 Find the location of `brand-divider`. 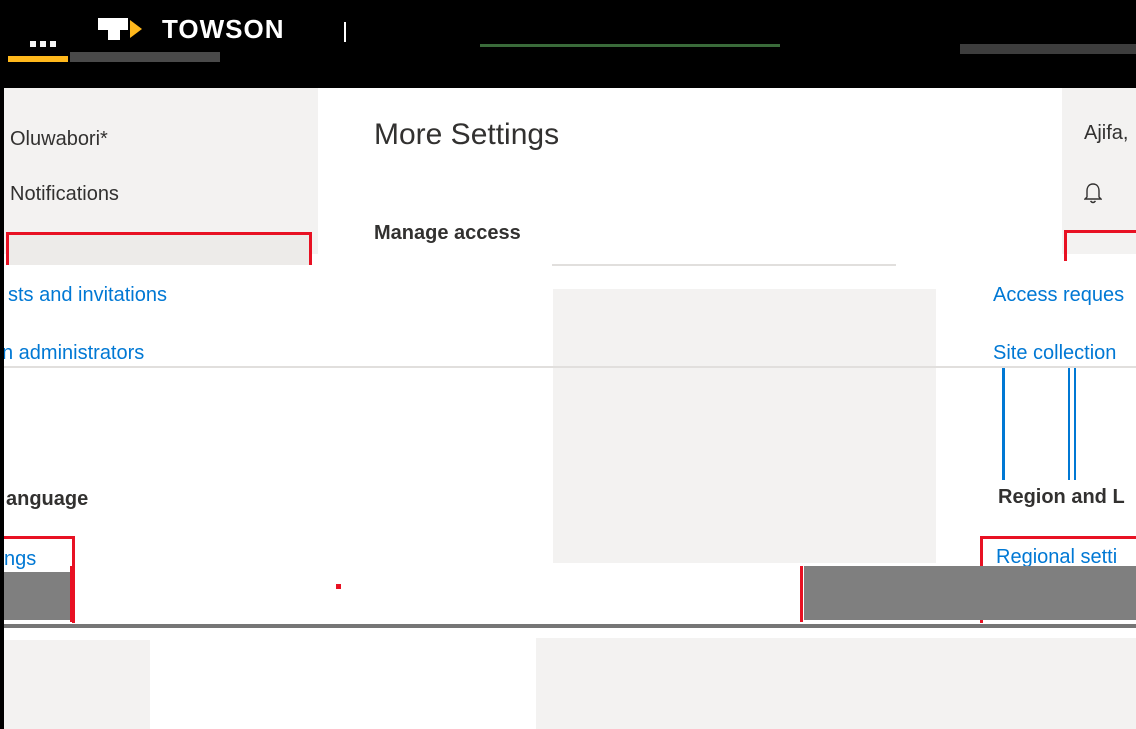

brand-divider is located at coordinates (345, 32).